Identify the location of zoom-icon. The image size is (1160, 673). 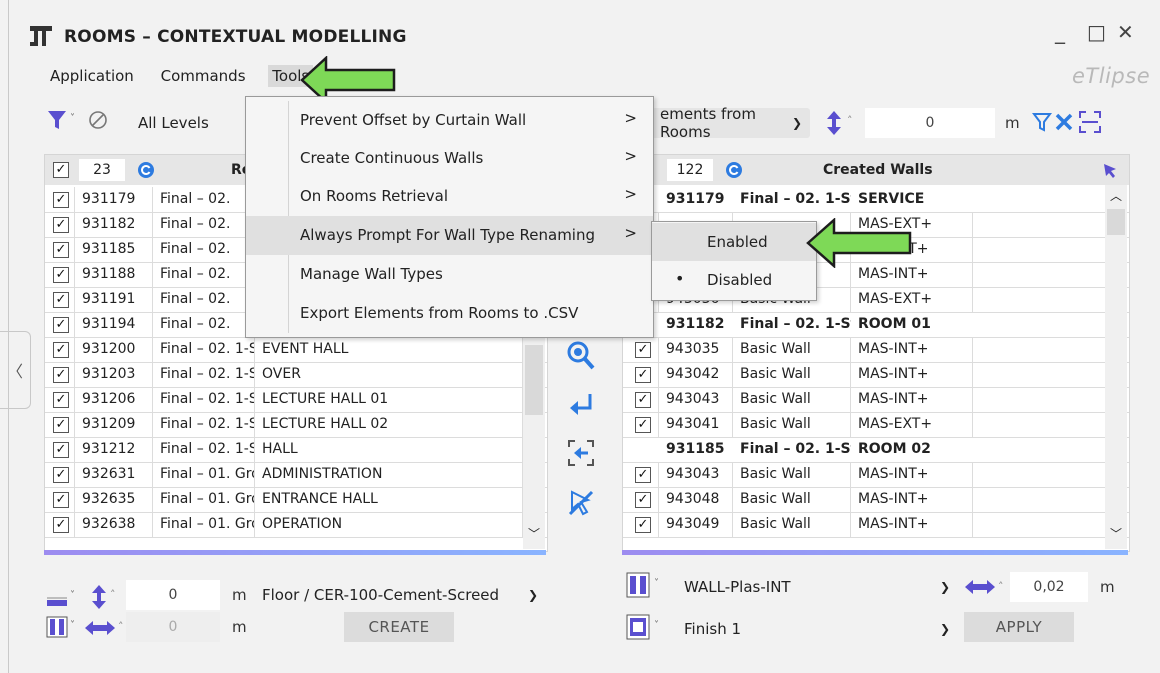
(581, 356).